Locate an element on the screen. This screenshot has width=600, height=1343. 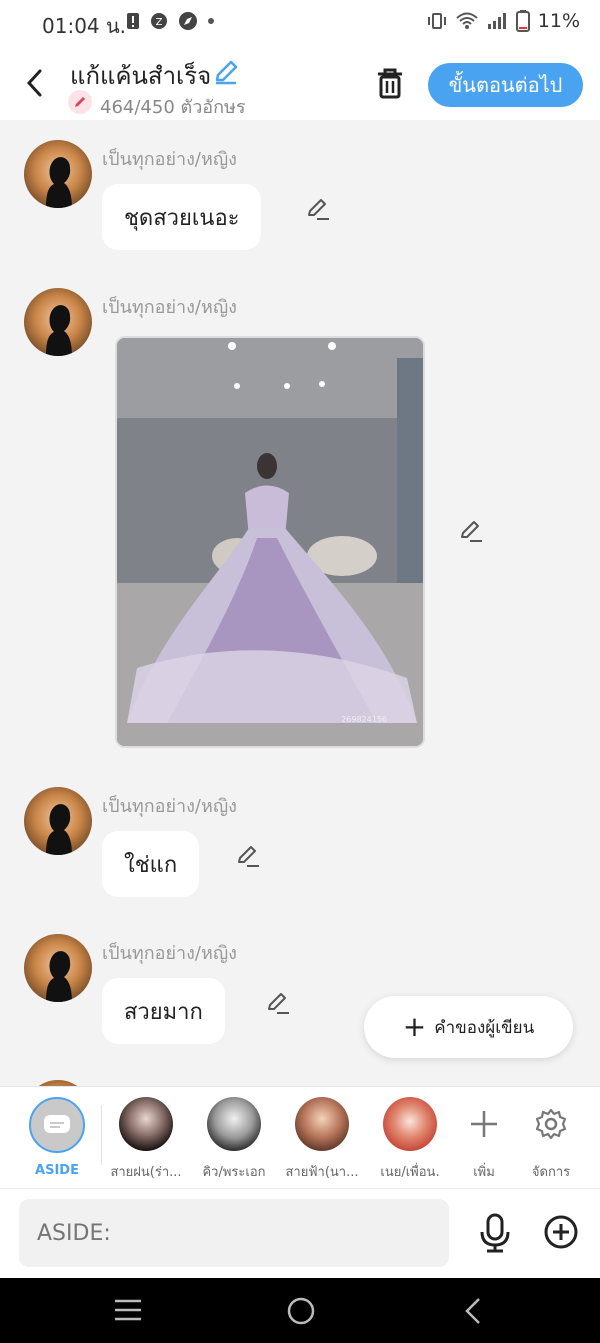
vibrate-icon is located at coordinates (436, 21).